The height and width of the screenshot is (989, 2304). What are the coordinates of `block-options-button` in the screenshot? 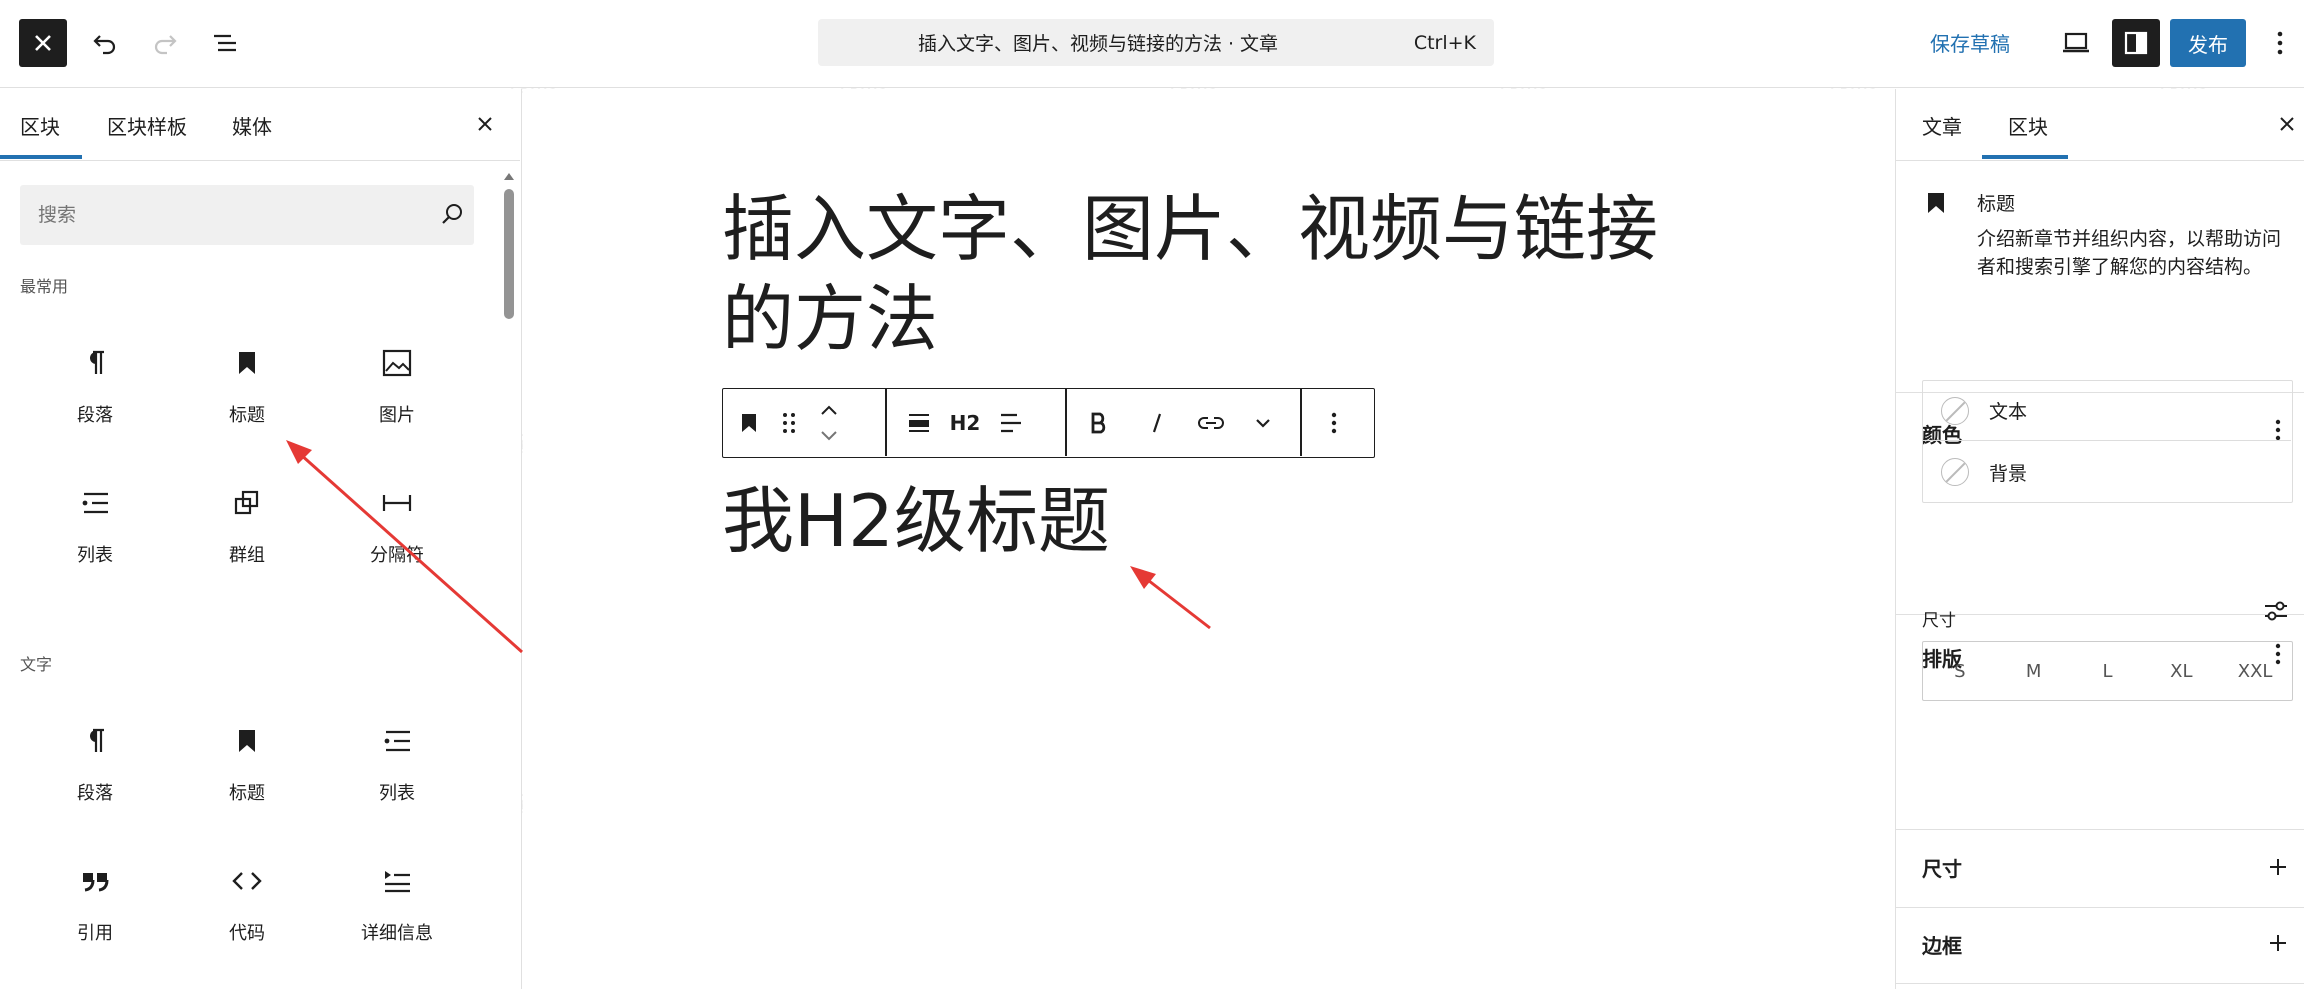 It's located at (1334, 422).